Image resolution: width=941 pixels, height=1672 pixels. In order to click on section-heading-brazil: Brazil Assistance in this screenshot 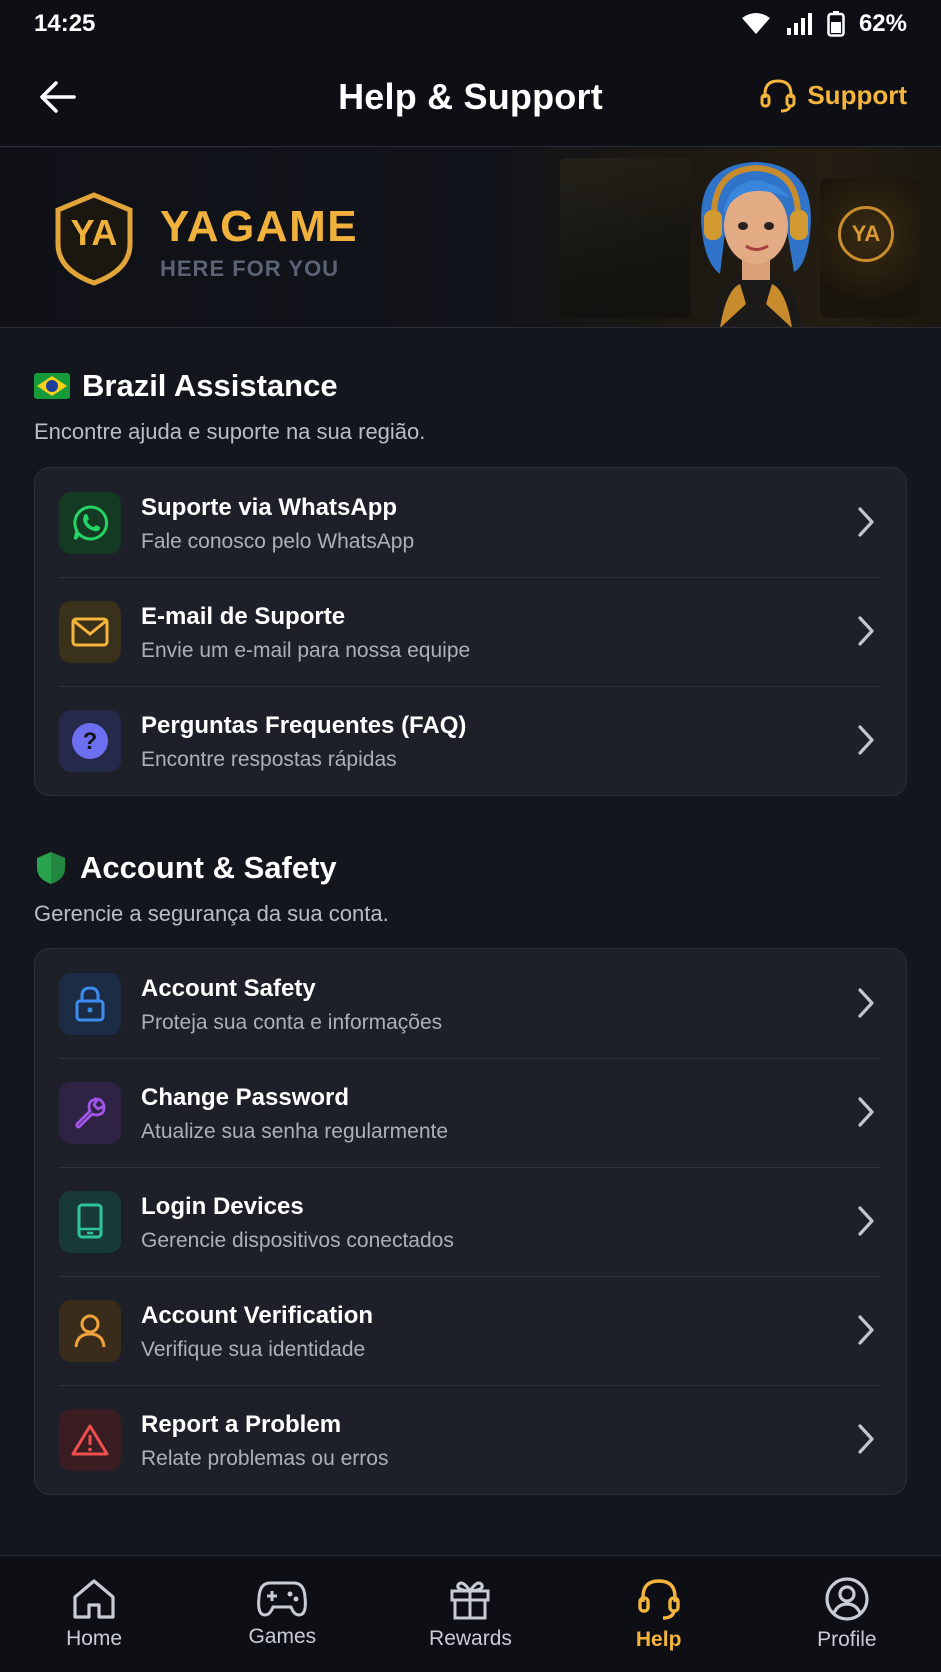, I will do `click(186, 386)`.